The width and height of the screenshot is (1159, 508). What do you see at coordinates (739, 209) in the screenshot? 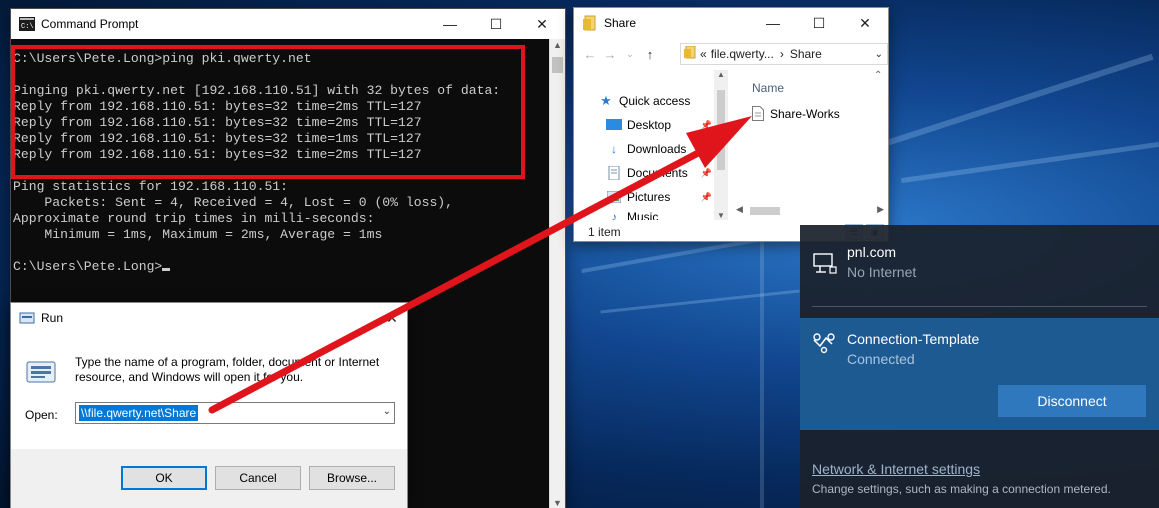
I see `scroll-left-icon: ◀` at bounding box center [739, 209].